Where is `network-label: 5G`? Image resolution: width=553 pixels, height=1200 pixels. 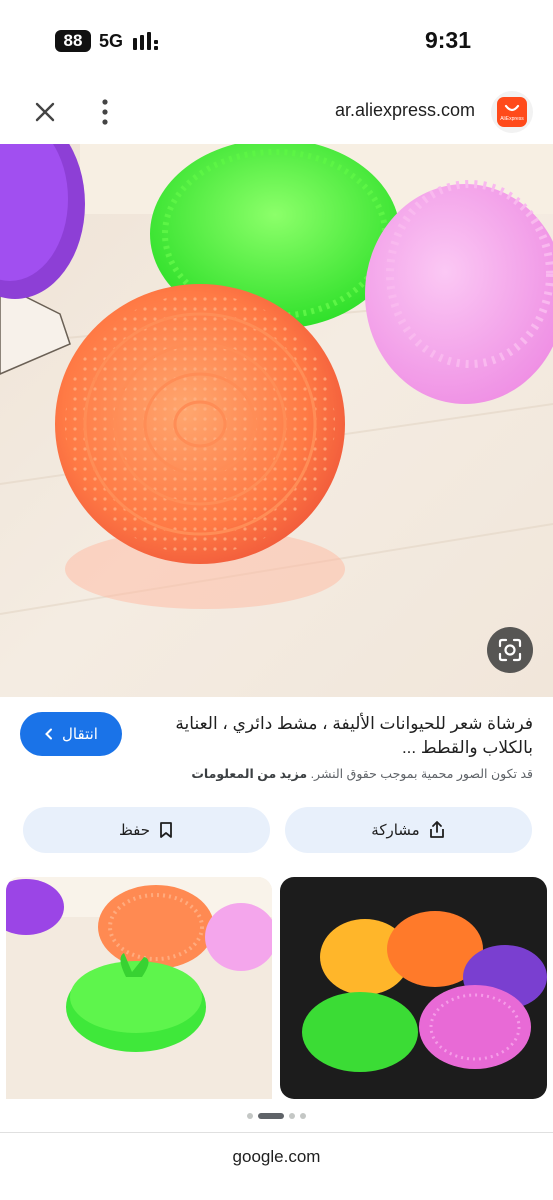 network-label: 5G is located at coordinates (111, 41).